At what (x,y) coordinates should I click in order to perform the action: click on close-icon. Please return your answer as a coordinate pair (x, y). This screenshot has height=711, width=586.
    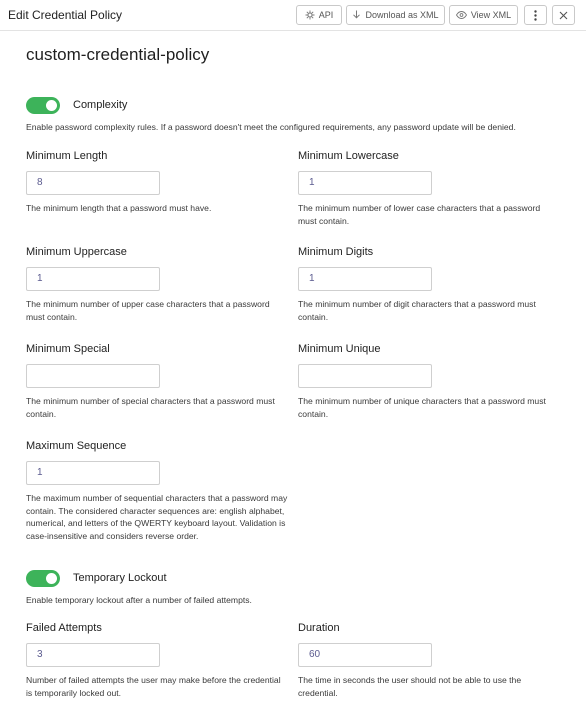
    Looking at the image, I should click on (563, 15).